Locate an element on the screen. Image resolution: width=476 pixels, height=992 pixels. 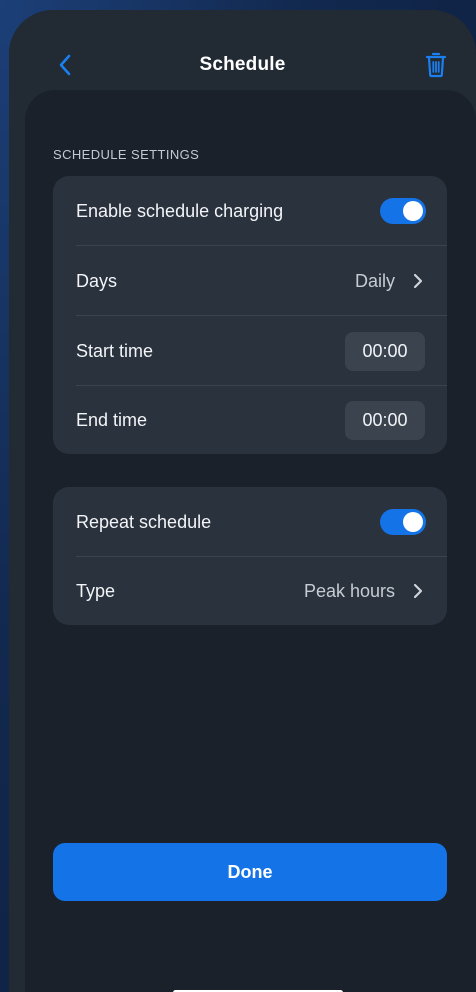
section-title: SCHEDULE SETTINGS is located at coordinates (126, 154).